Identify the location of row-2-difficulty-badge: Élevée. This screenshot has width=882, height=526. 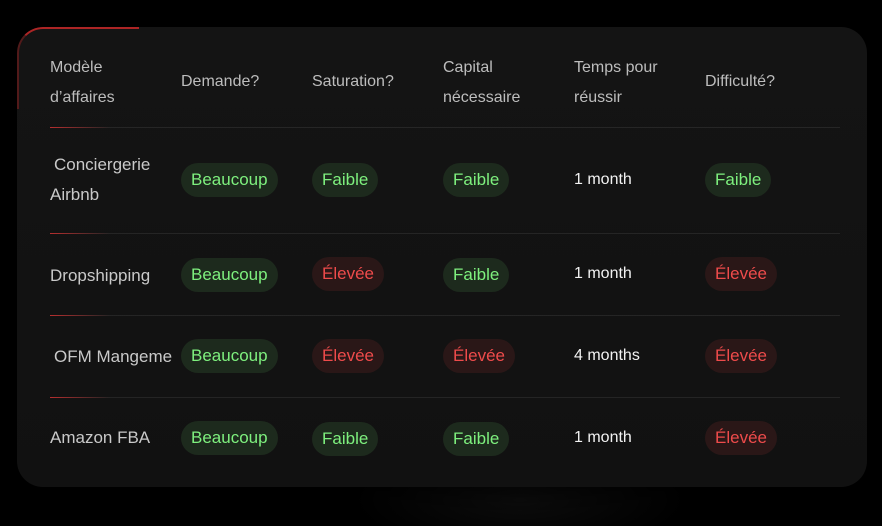
(741, 274).